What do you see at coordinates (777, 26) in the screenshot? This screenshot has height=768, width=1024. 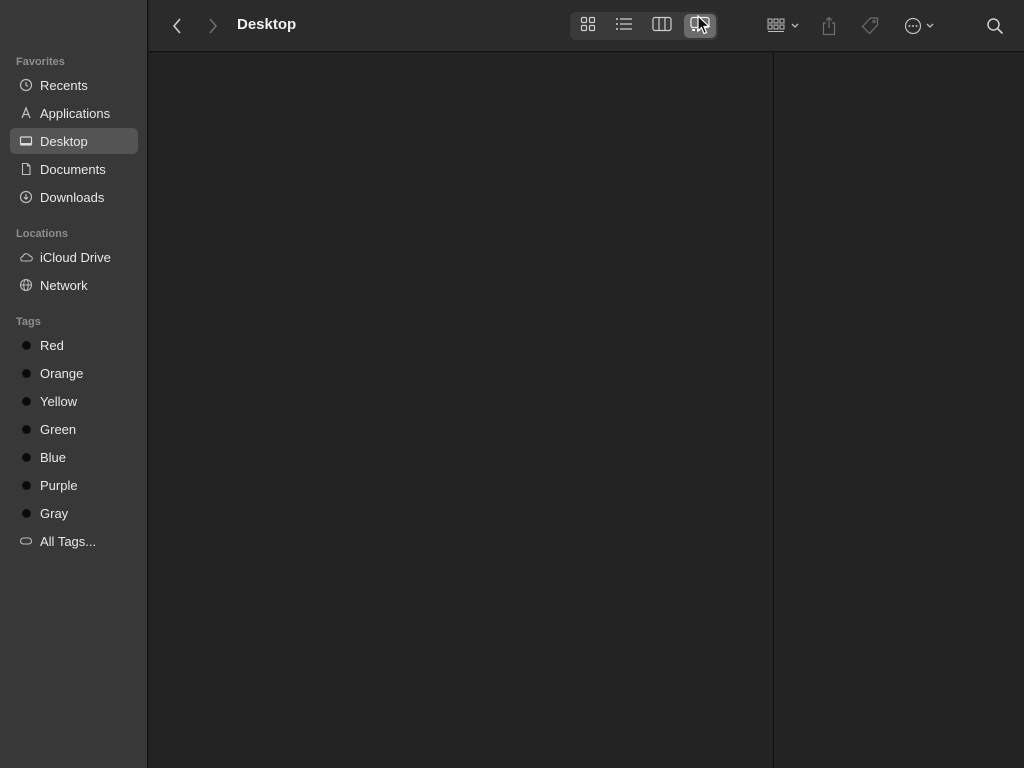 I see `group-grid-icon` at bounding box center [777, 26].